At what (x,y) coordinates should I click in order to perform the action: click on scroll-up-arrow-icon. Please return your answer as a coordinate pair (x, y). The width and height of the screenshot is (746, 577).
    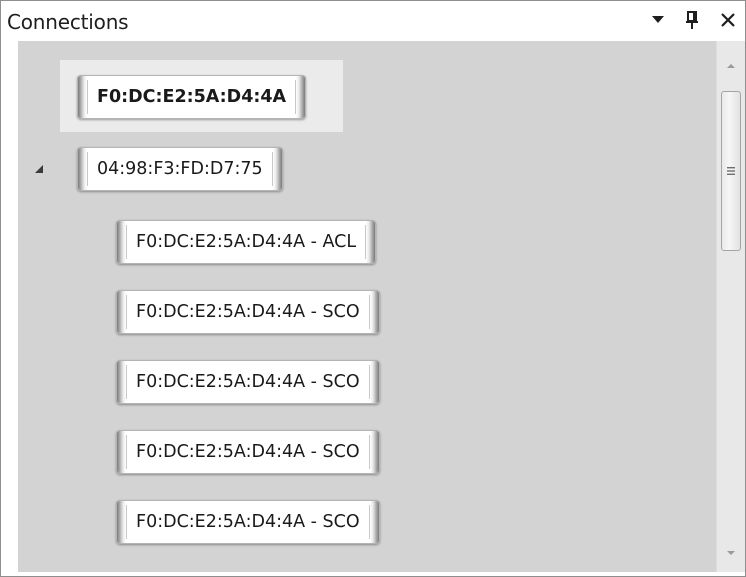
    Looking at the image, I should click on (731, 66).